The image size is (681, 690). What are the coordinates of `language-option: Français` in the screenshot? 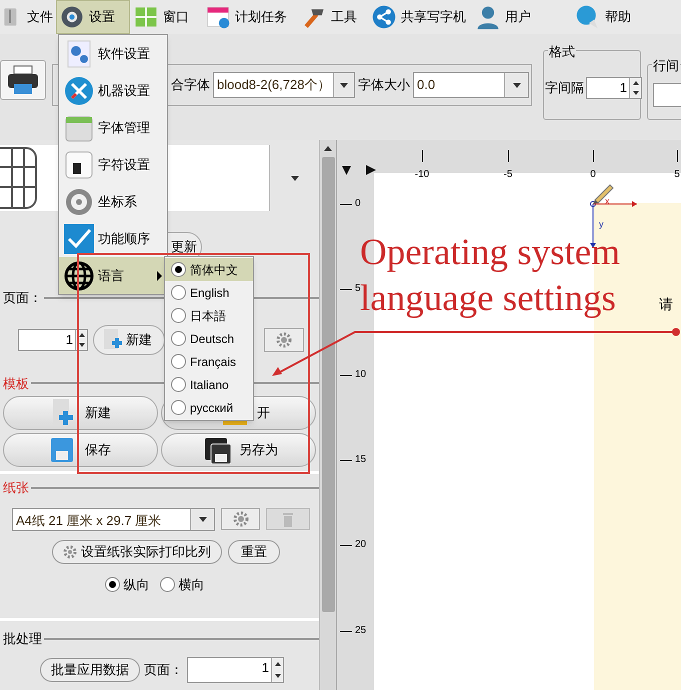 It's located at (209, 361).